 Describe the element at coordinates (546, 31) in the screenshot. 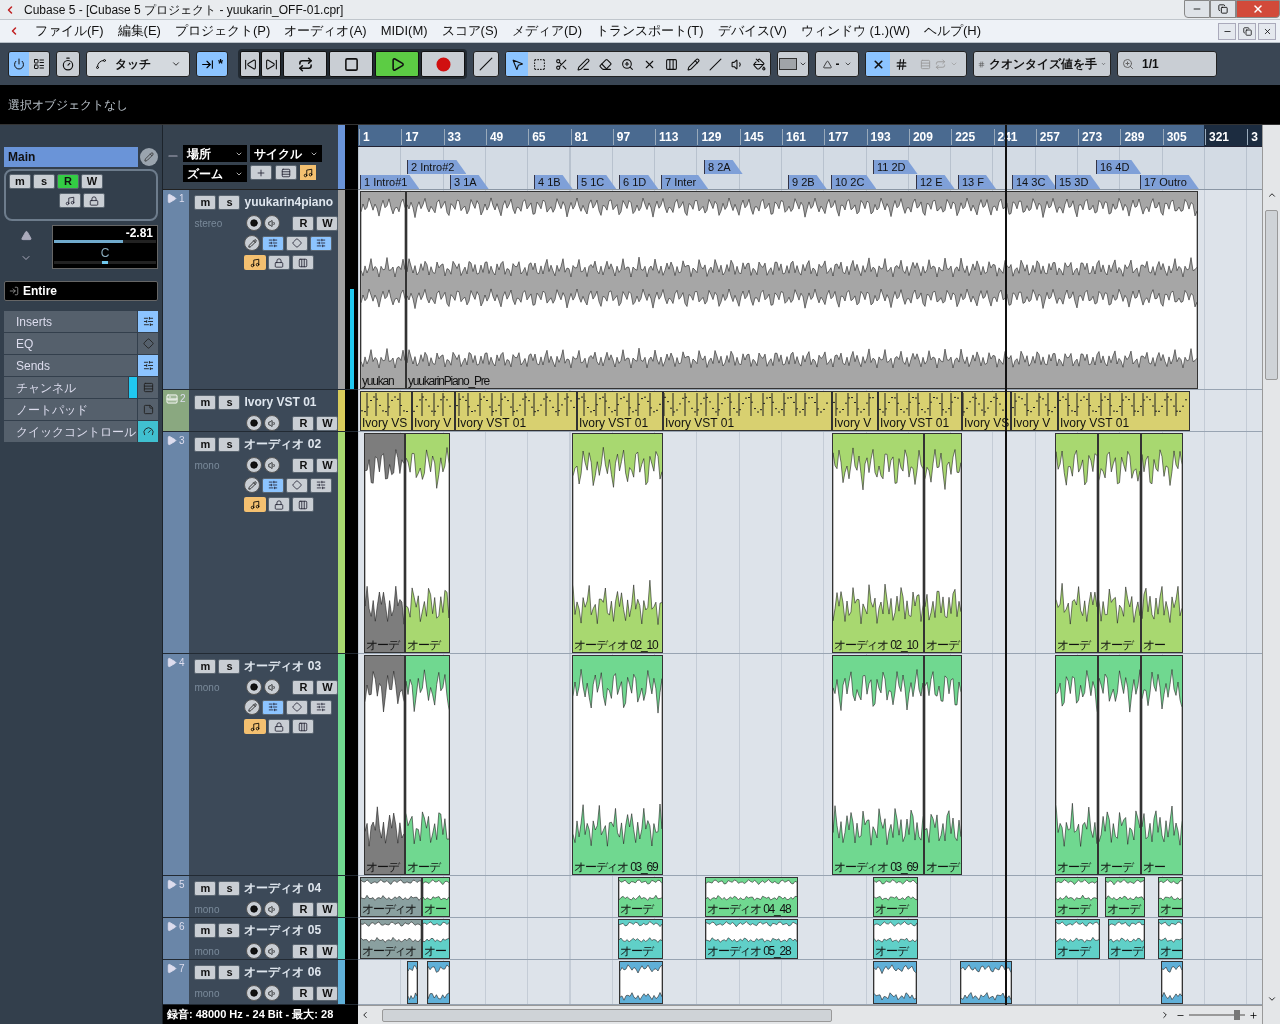

I see `menu-item: メディア(D)` at that location.